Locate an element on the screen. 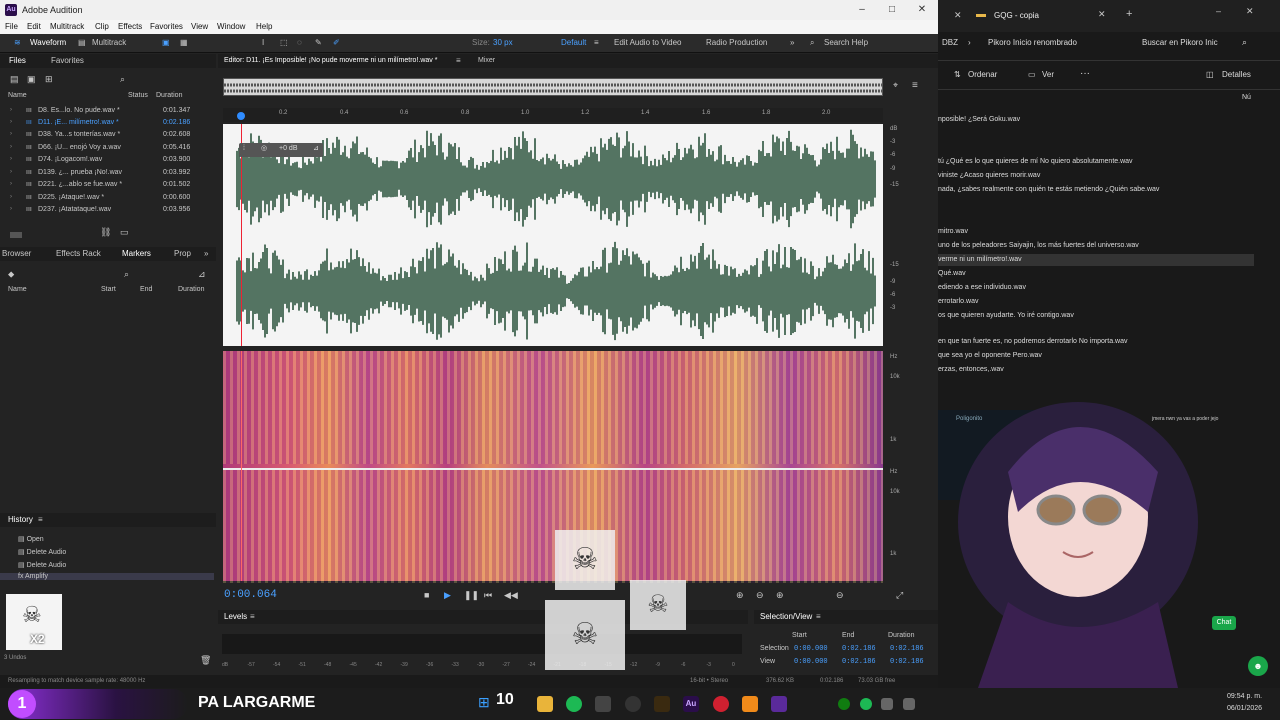  trash-icon: 🗑 is located at coordinates (205, 660).